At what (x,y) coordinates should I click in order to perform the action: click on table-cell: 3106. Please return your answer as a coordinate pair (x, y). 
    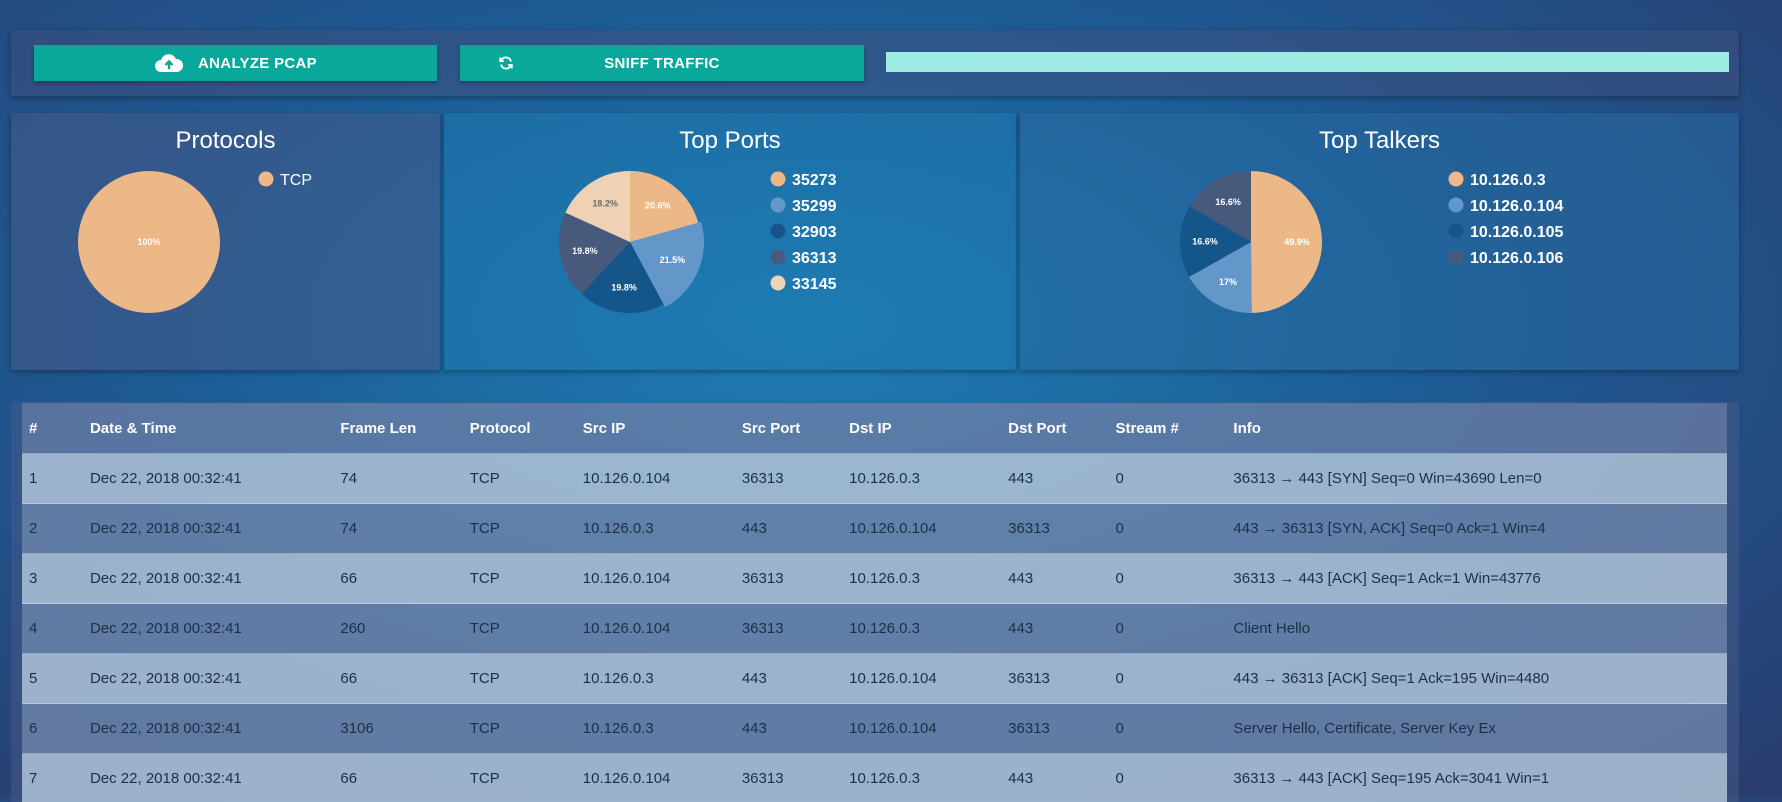
    Looking at the image, I should click on (397, 729).